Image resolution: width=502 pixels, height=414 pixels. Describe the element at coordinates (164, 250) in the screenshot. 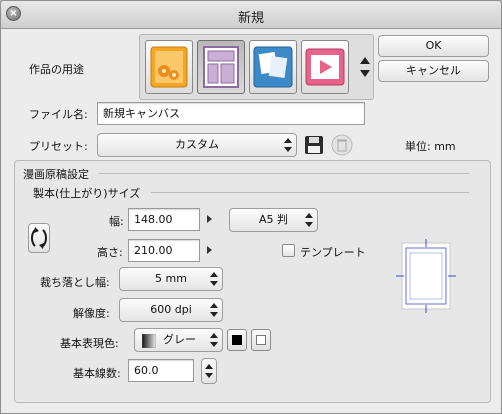

I see `height-input: 210.00` at that location.